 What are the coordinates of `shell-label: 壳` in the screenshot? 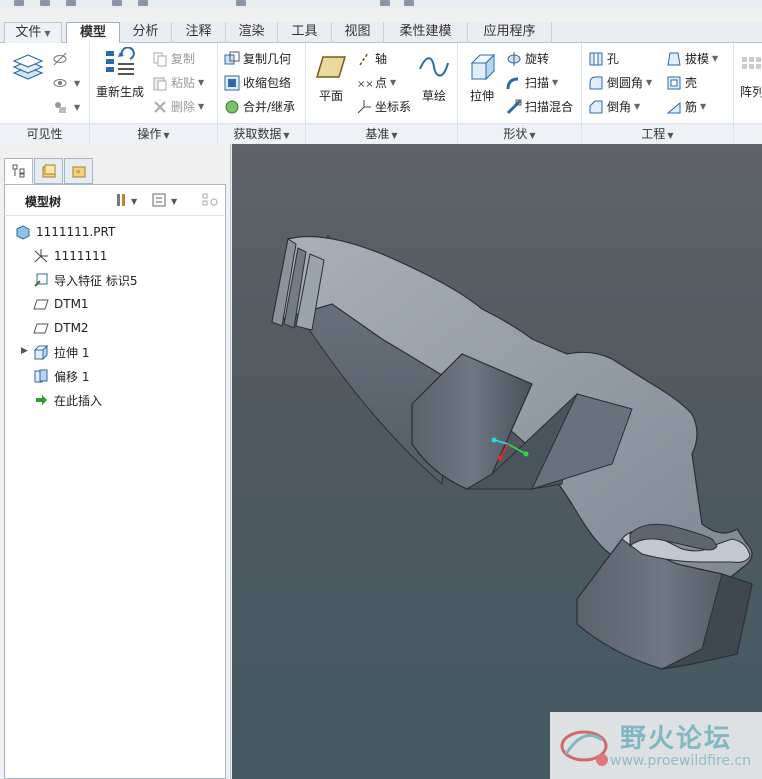 It's located at (691, 83).